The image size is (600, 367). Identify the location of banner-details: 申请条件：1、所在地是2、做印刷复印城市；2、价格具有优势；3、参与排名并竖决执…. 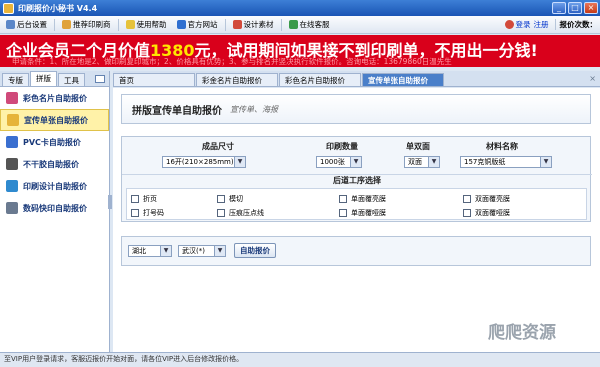
(232, 61).